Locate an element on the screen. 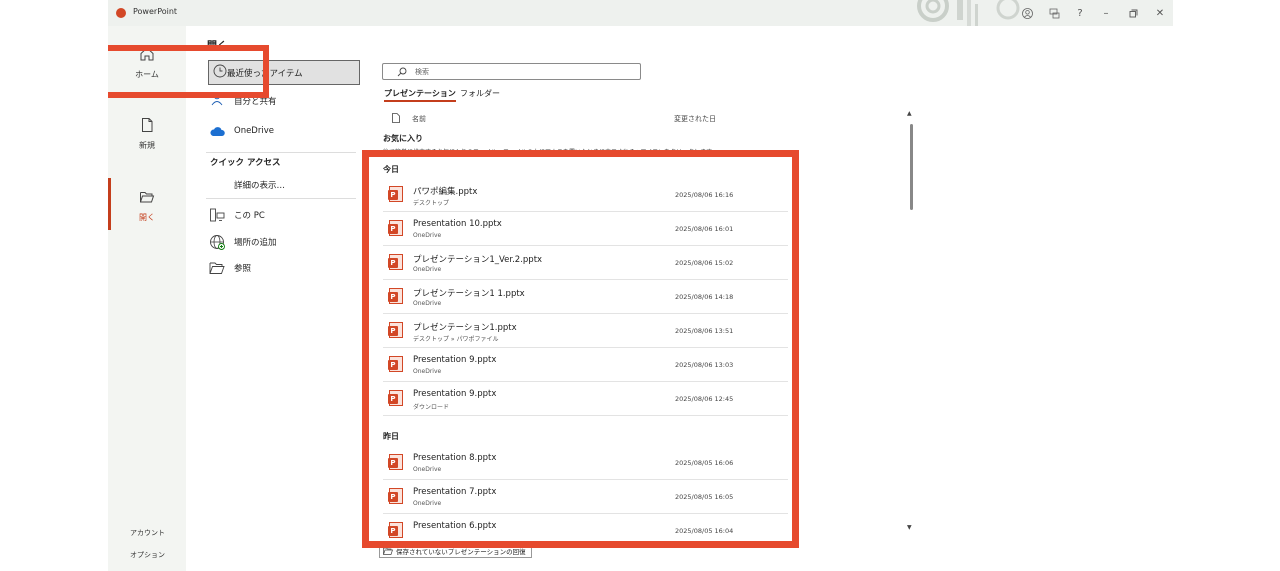 The height and width of the screenshot is (571, 1280). document-column-icon is located at coordinates (396, 118).